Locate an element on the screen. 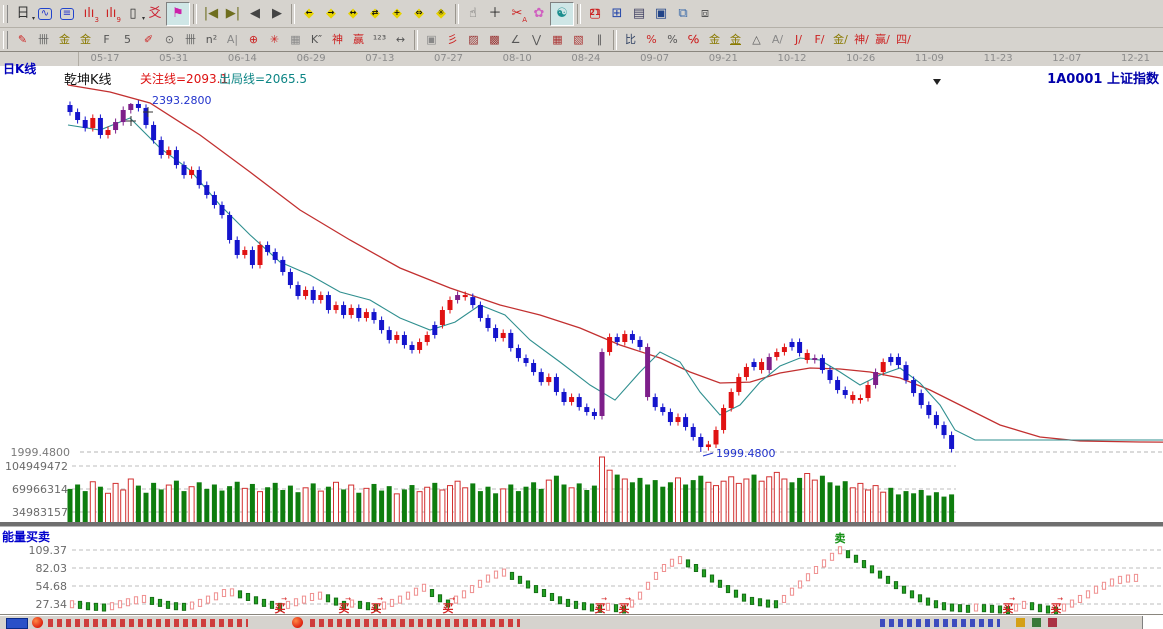  price-grid-icon: ▦ is located at coordinates (557, 40).